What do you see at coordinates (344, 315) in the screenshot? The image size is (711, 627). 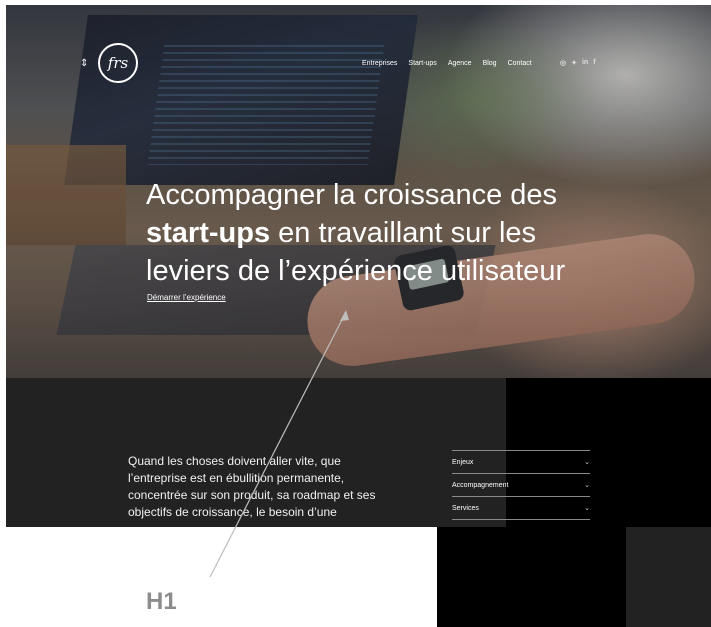 I see `annotation-arrowhead` at bounding box center [344, 315].